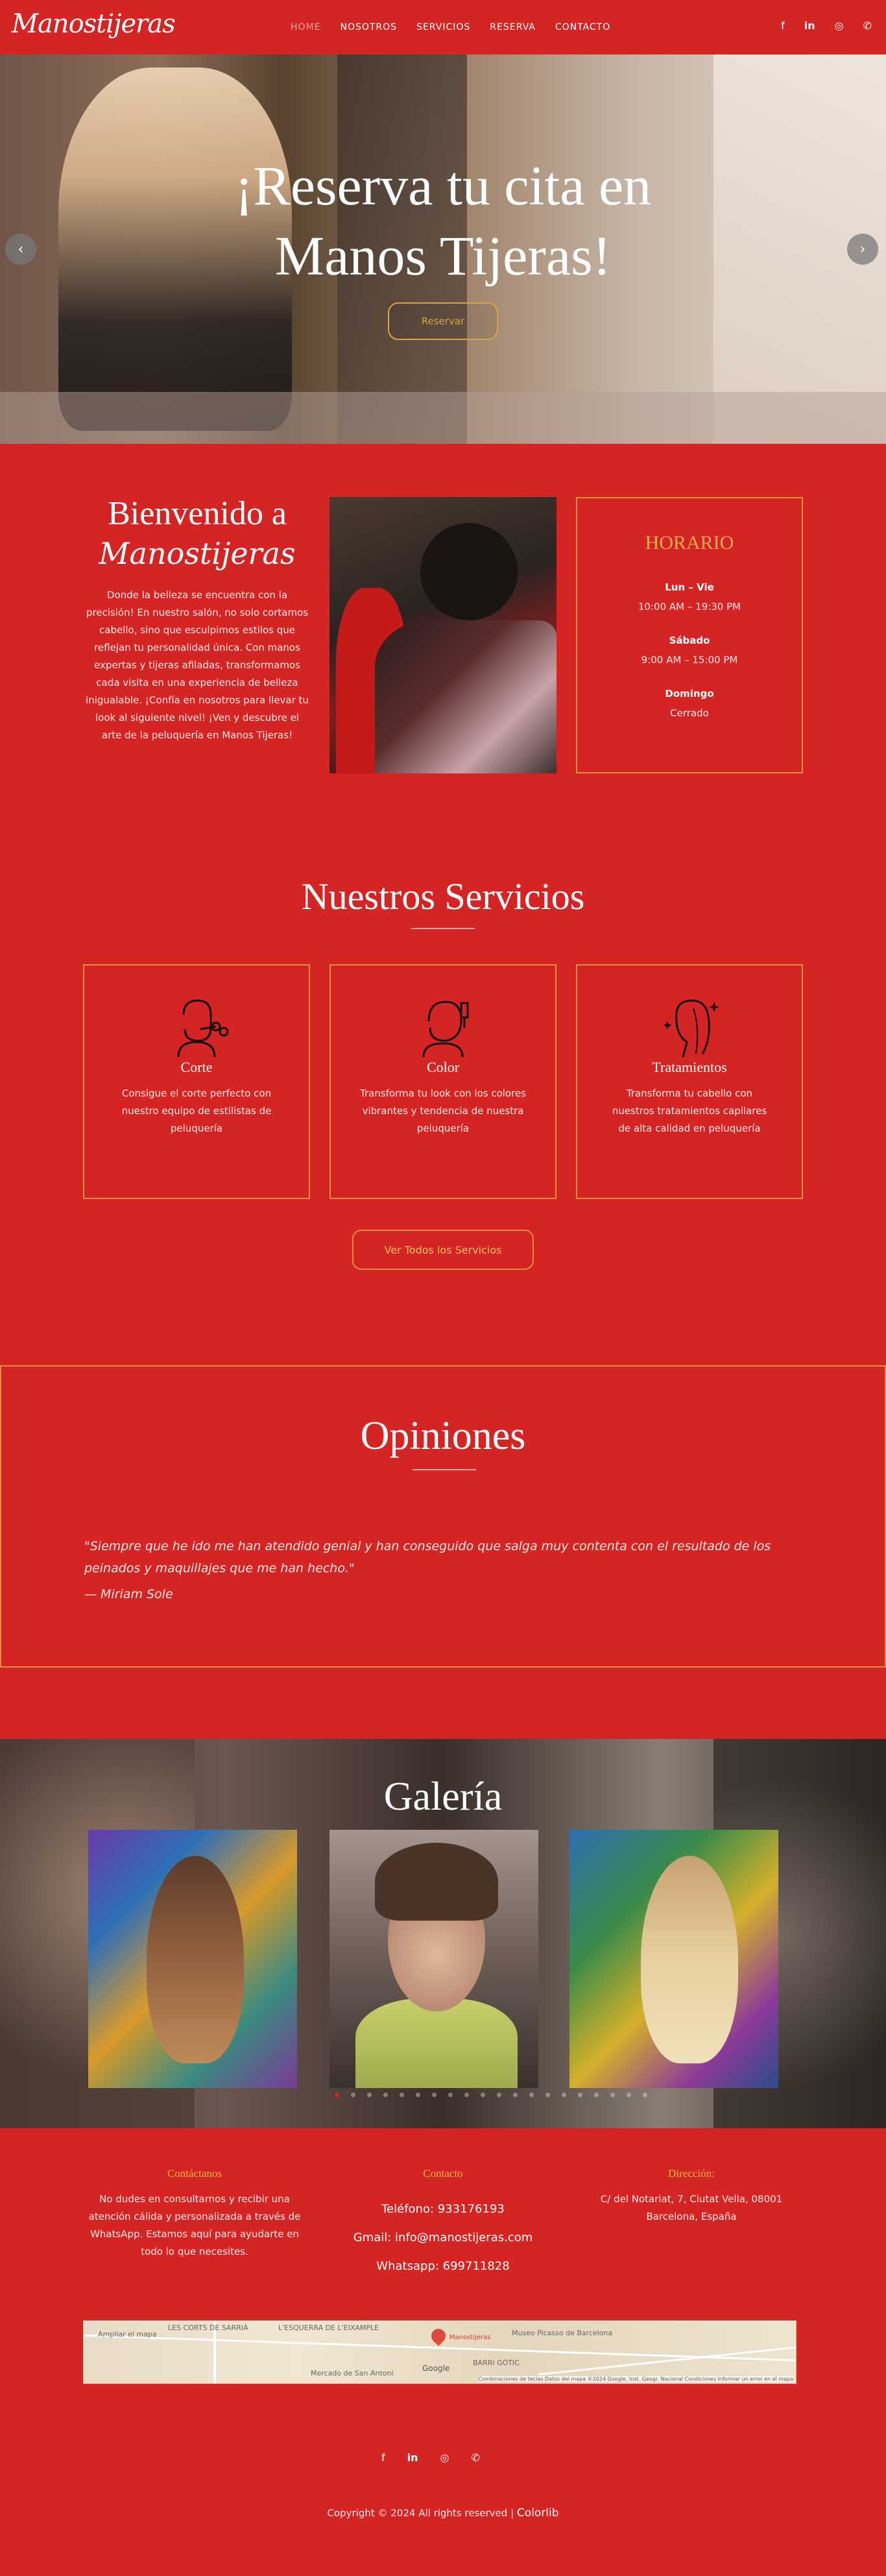 The height and width of the screenshot is (2576, 886). What do you see at coordinates (443, 27) in the screenshot?
I see `nav-servicios: SERVICIOS` at bounding box center [443, 27].